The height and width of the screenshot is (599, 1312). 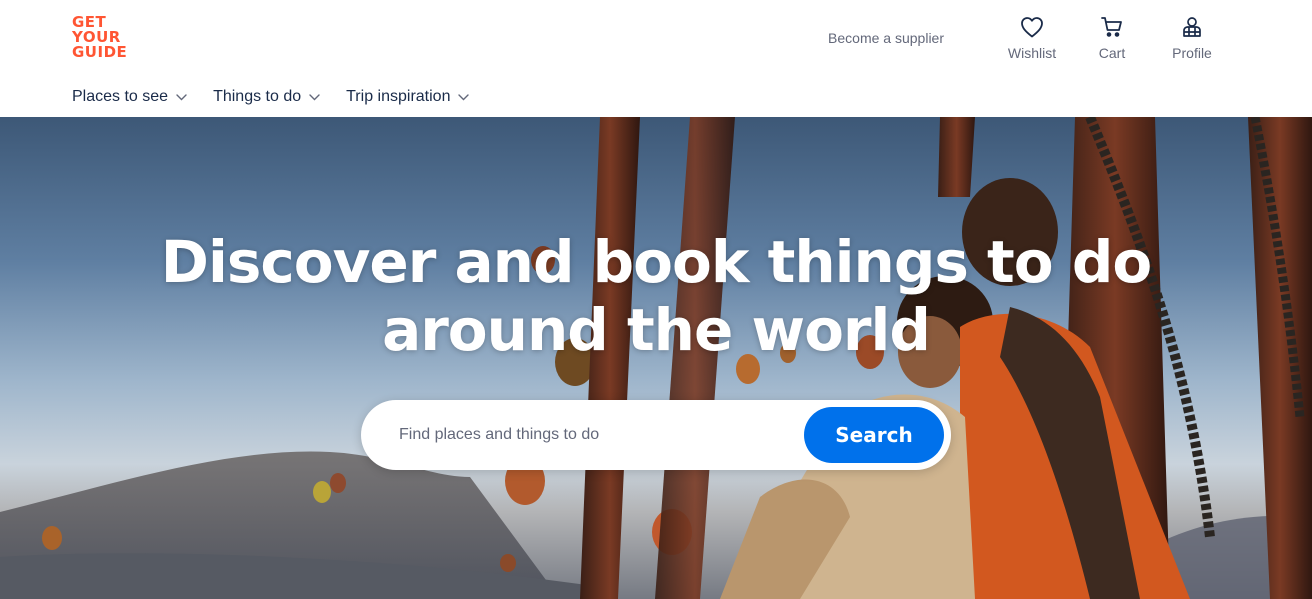 I want to click on hero-title-line-2: around the world, so click(x=656, y=330).